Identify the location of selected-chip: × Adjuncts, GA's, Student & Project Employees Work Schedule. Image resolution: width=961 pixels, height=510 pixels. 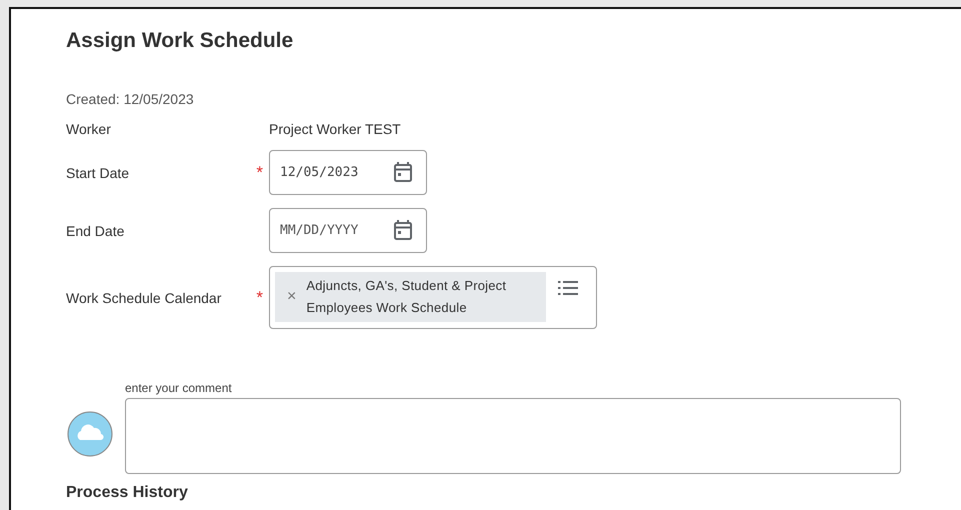
(410, 297).